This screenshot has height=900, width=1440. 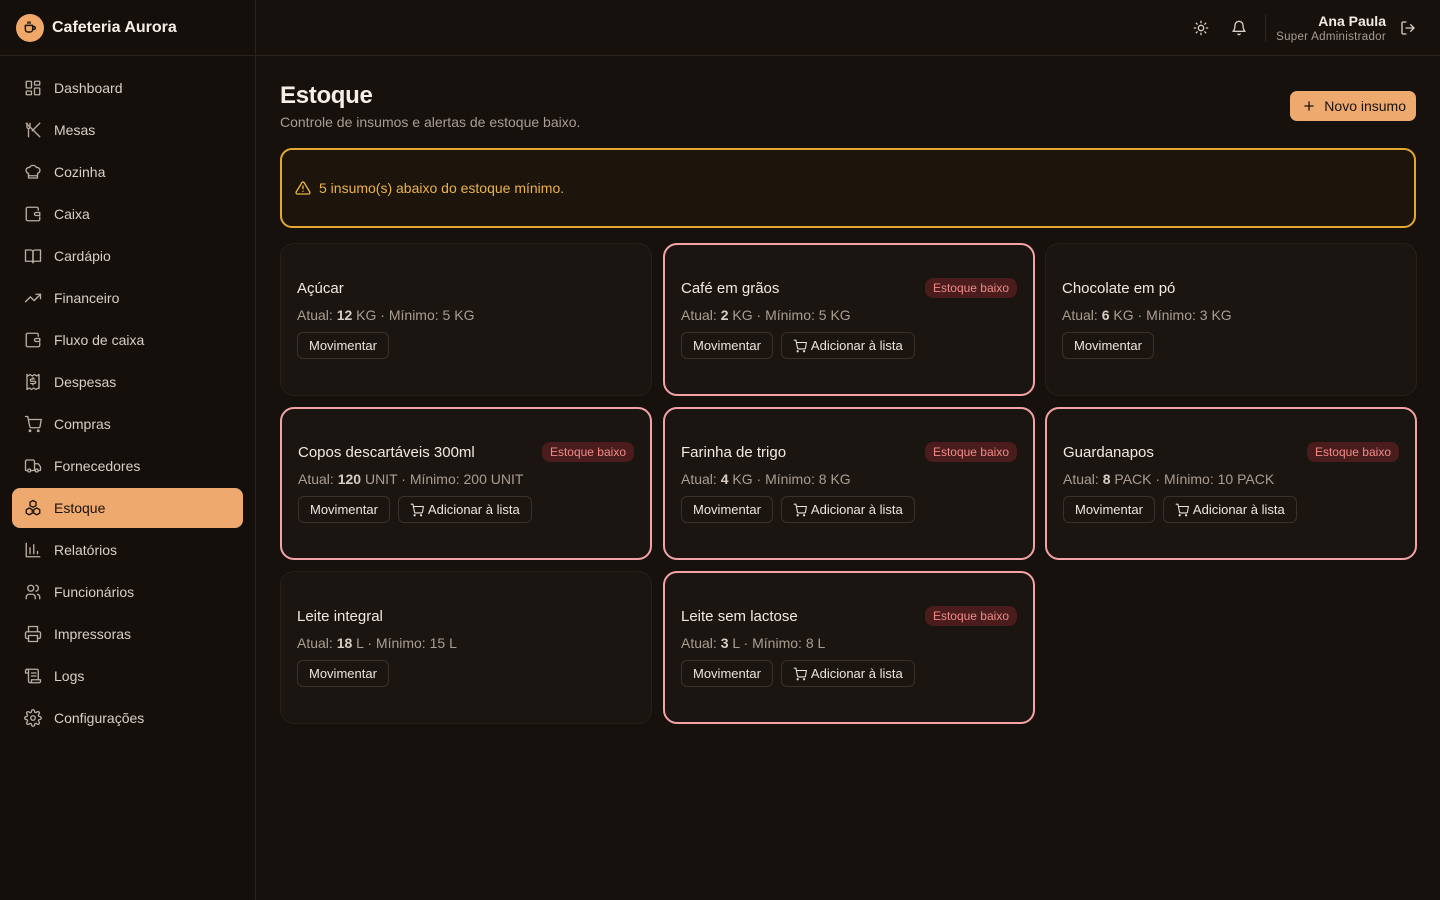 I want to click on dashboard-icon, so click(x=33, y=88).